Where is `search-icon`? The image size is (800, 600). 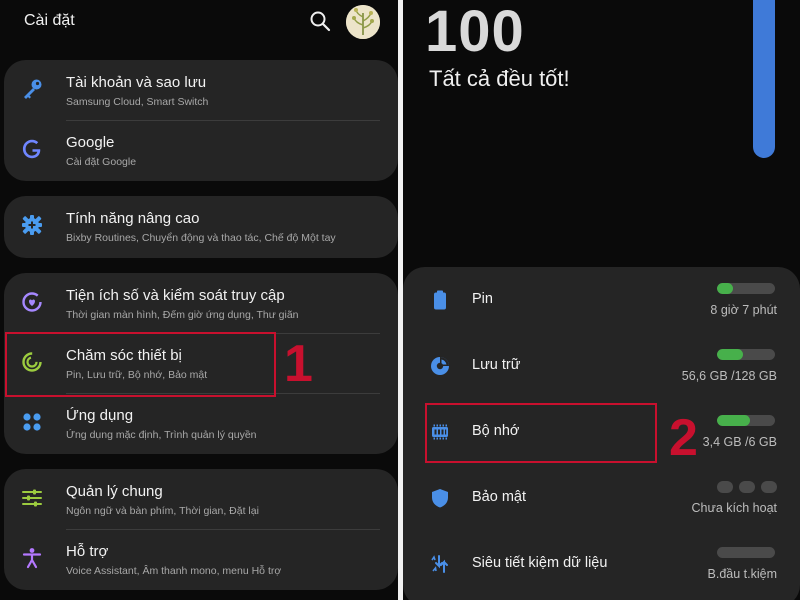
search-icon is located at coordinates (320, 21).